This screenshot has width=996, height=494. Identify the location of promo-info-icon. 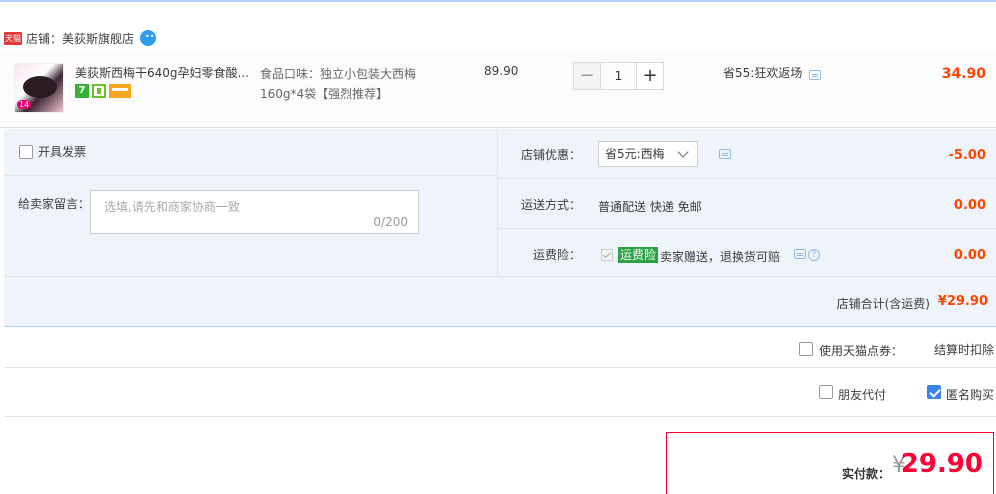
(815, 75).